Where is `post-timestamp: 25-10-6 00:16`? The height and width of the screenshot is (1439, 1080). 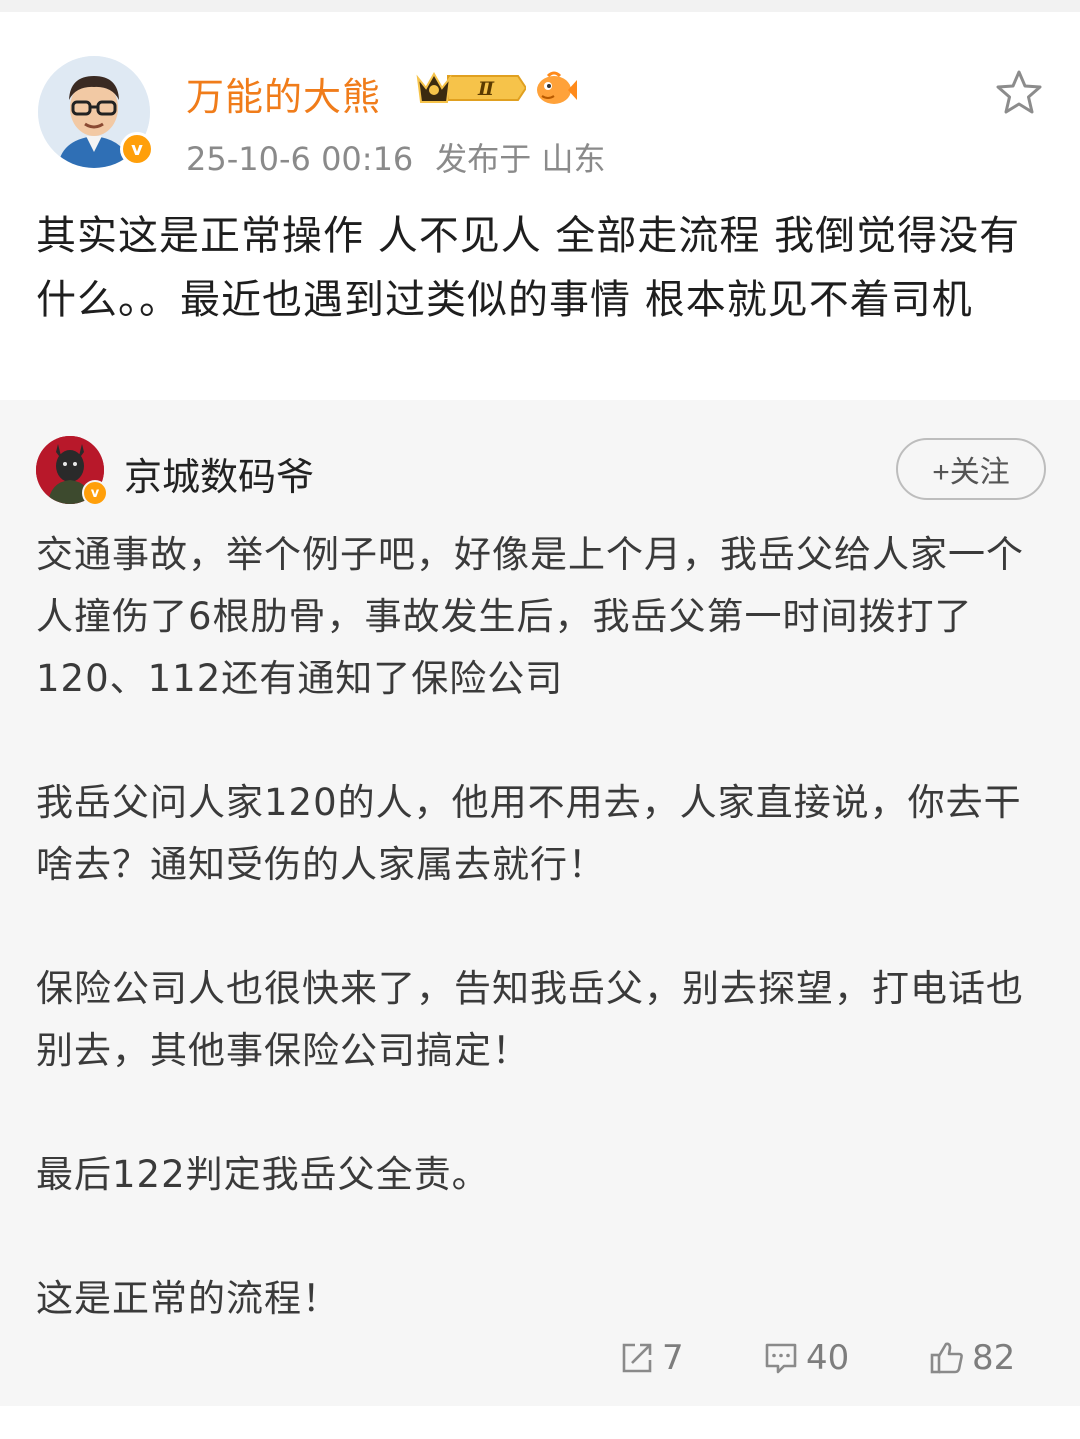 post-timestamp: 25-10-6 00:16 is located at coordinates (300, 159).